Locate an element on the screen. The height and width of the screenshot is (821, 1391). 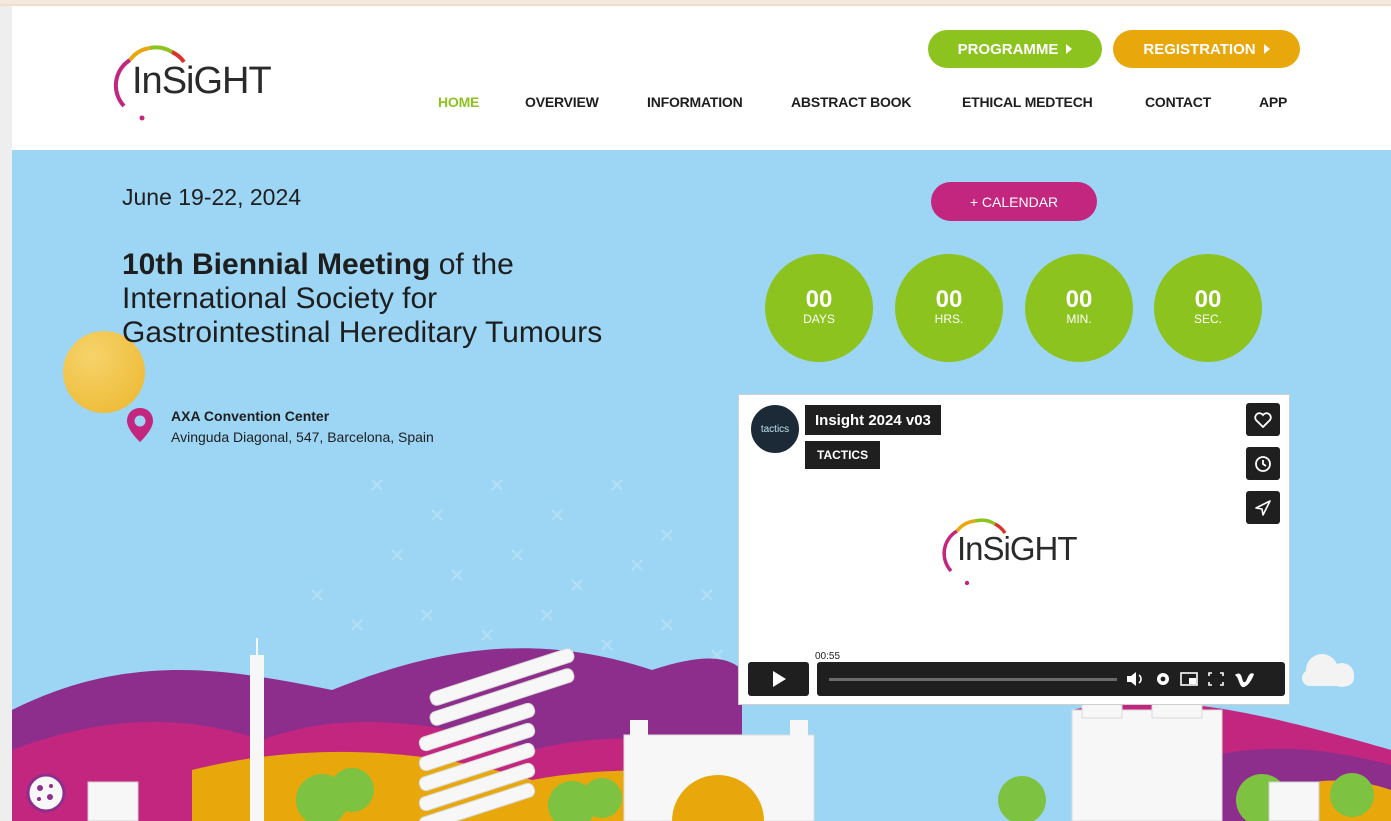
play-button is located at coordinates (778, 679).